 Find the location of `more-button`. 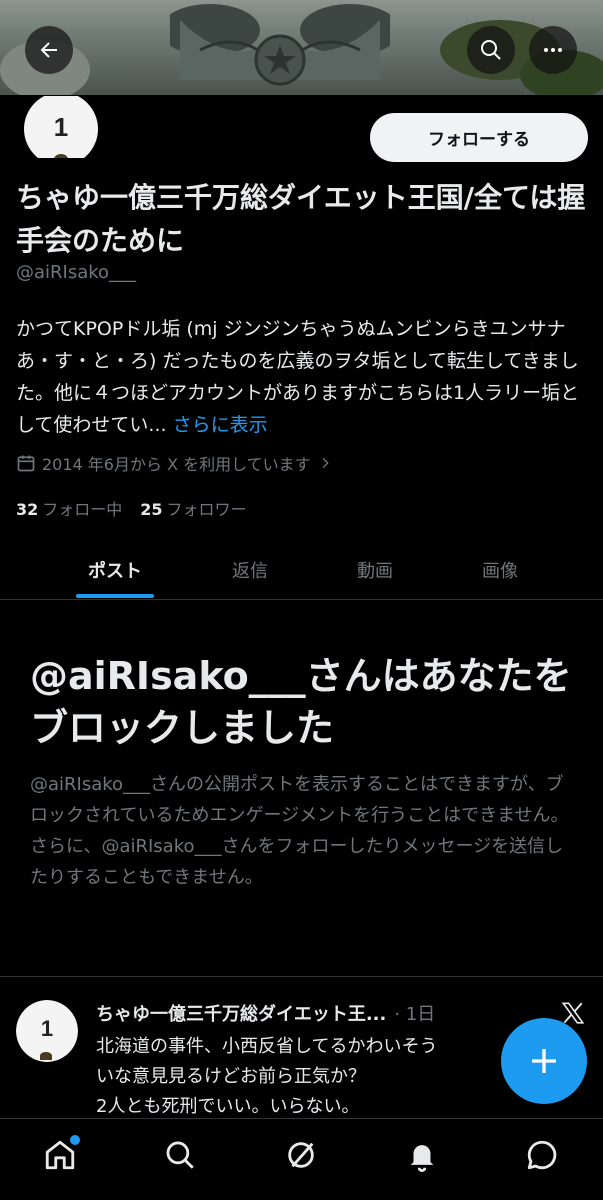

more-button is located at coordinates (553, 50).